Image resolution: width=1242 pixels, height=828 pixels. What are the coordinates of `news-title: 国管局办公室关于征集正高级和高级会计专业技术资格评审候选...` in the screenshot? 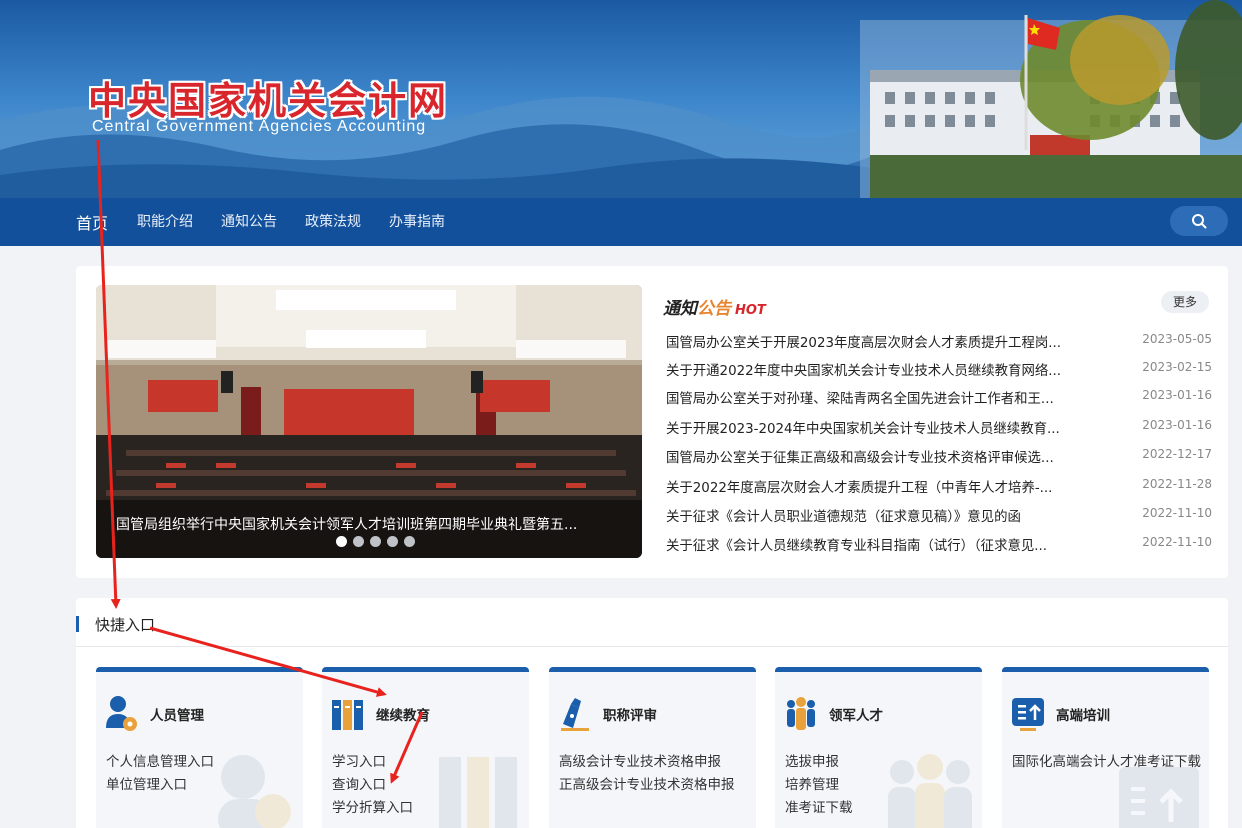 It's located at (866, 456).